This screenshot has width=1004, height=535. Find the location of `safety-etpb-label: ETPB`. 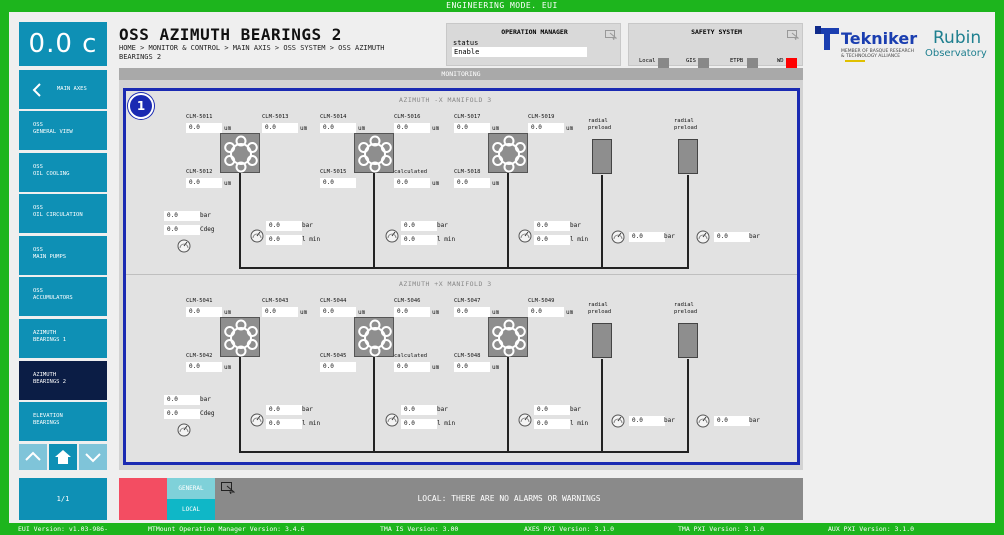

safety-etpb-label: ETPB is located at coordinates (737, 61).